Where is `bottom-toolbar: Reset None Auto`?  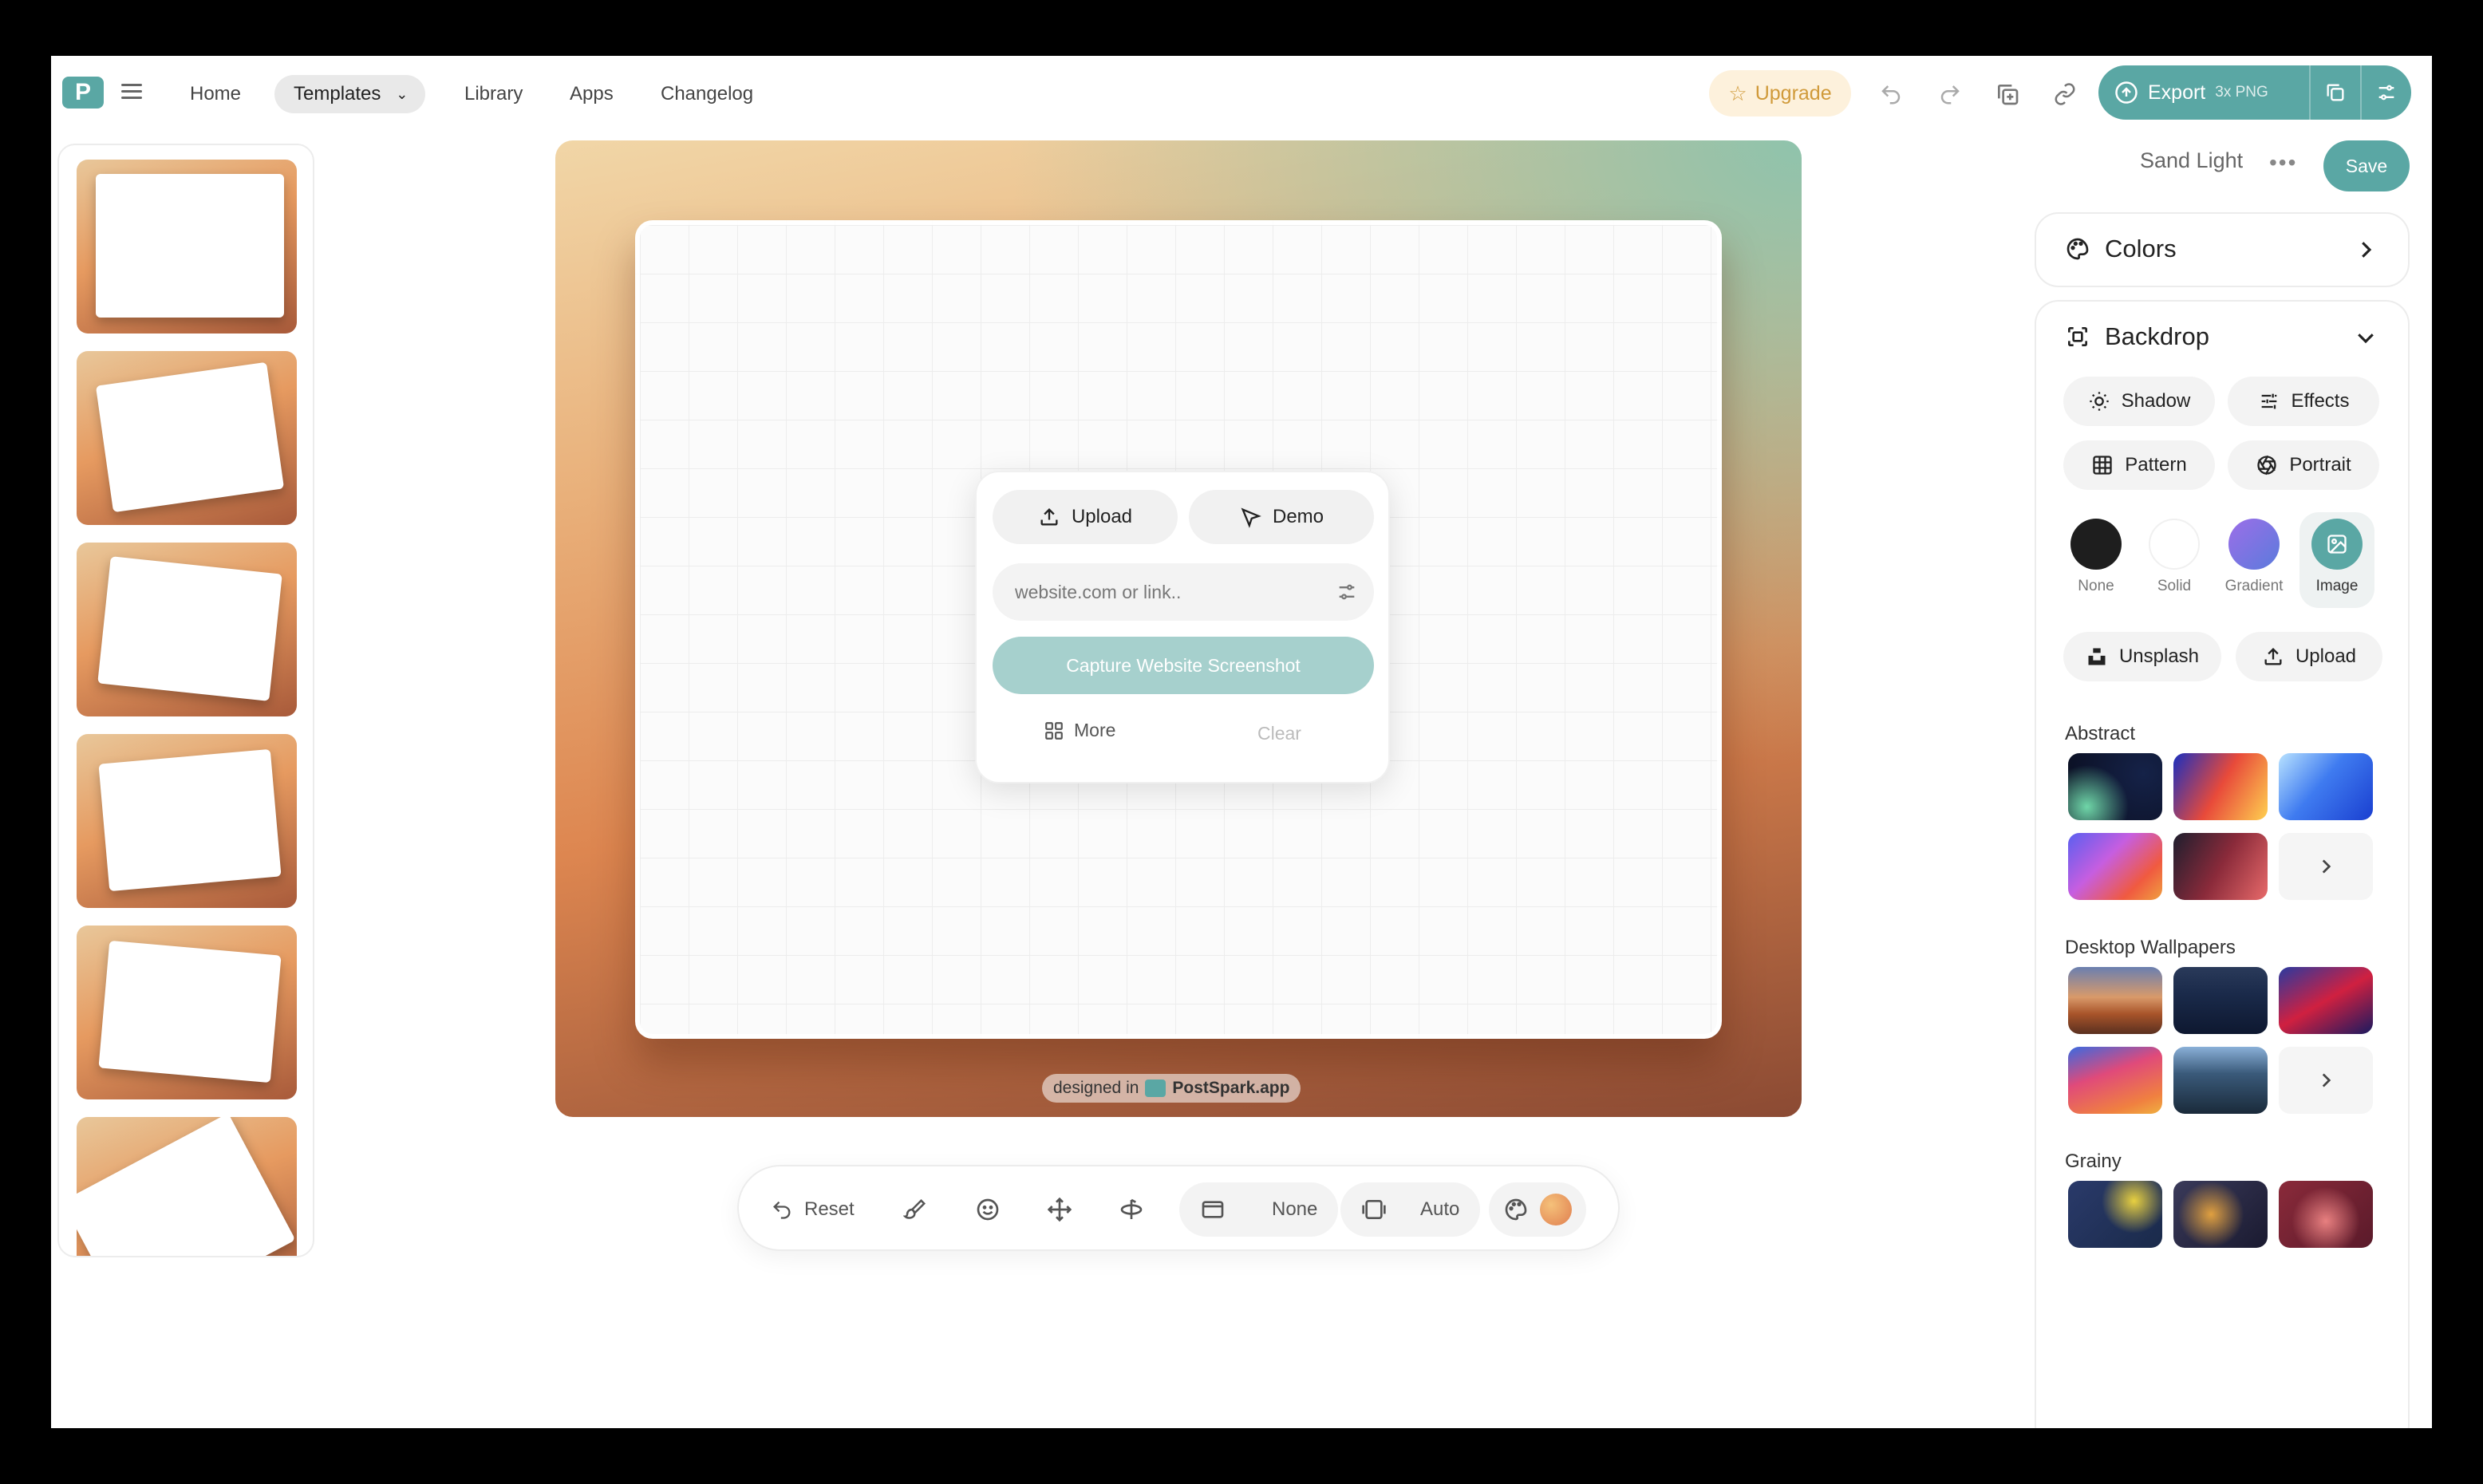 bottom-toolbar: Reset None Auto is located at coordinates (1179, 1208).